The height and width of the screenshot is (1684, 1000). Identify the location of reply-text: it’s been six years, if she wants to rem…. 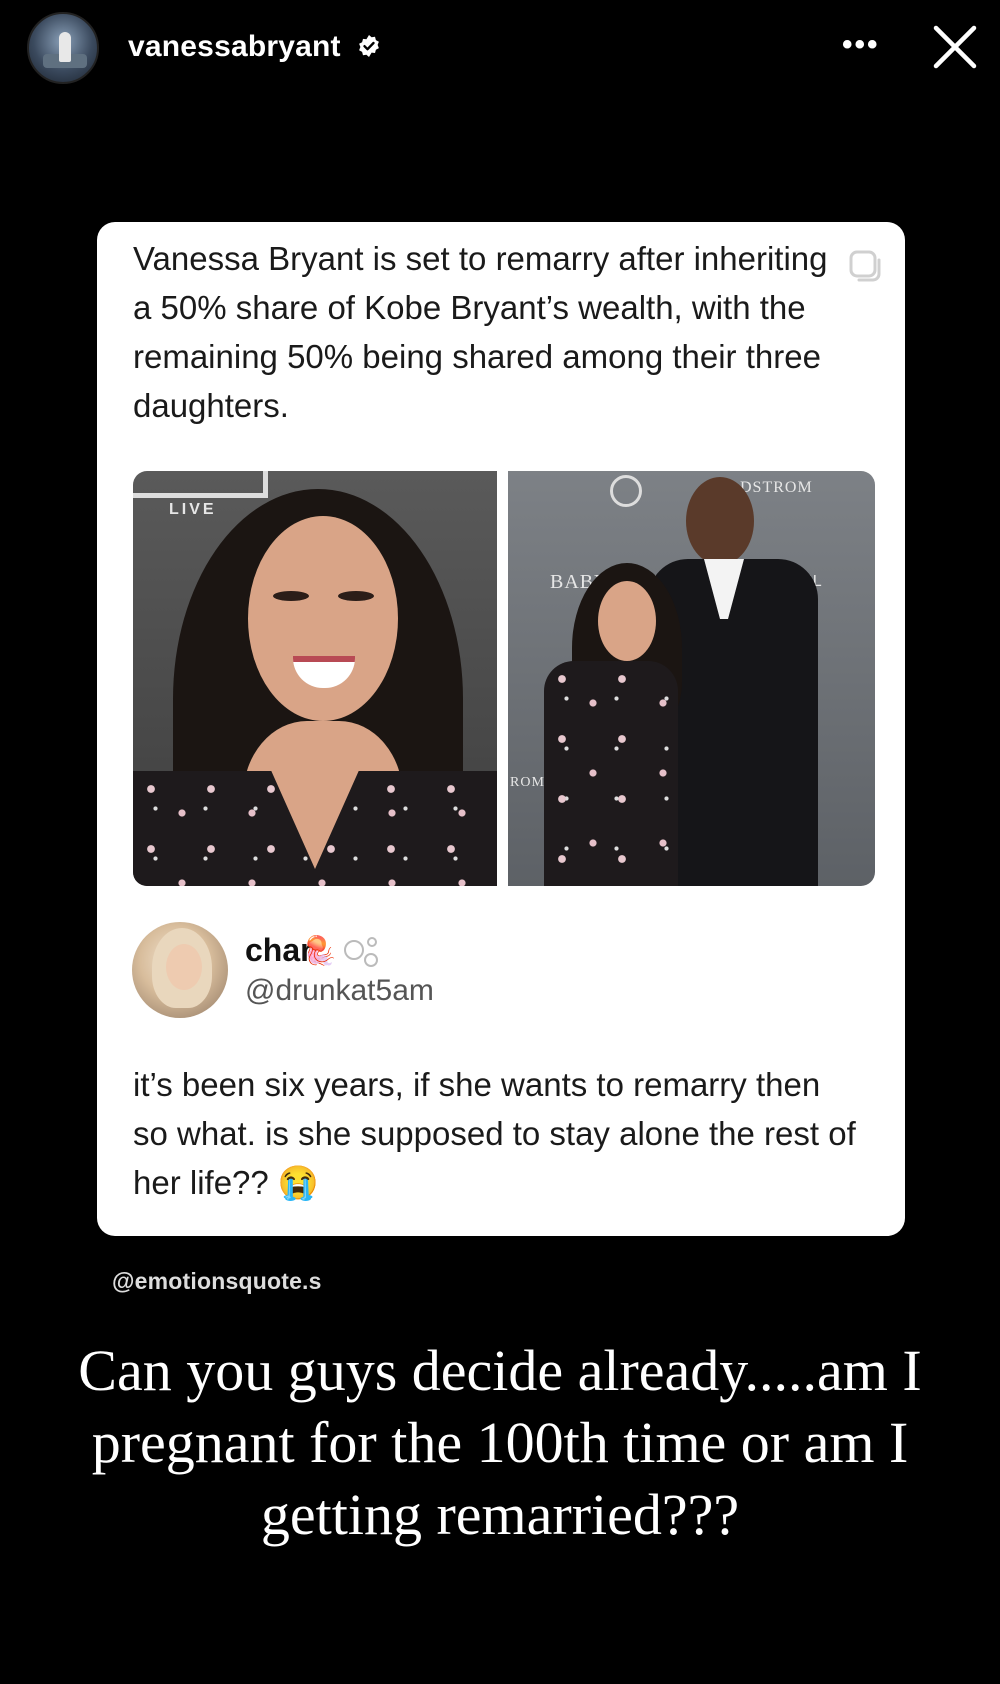
(494, 1133).